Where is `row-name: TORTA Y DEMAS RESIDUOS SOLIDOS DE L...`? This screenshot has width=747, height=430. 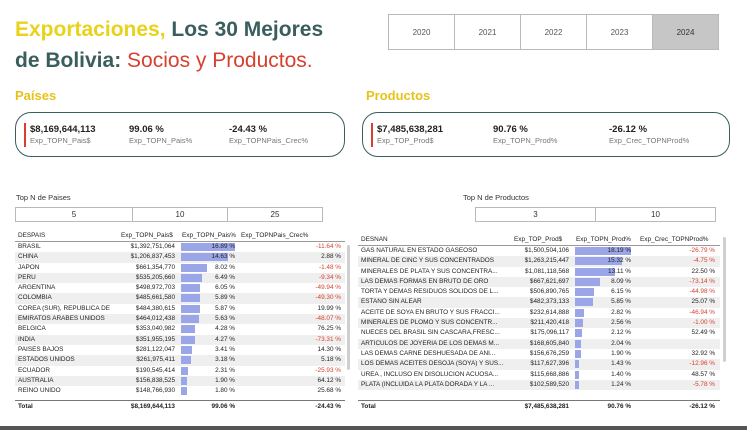
row-name: TORTA Y DEMAS RESIDUOS SOLIDOS DE L... is located at coordinates (430, 292).